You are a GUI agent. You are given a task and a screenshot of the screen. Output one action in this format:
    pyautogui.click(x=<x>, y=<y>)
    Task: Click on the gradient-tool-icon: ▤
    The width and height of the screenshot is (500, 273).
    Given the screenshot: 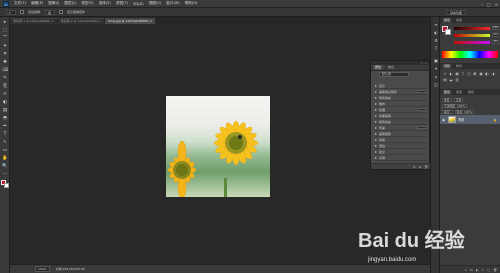 What is the action you would take?
    pyautogui.click(x=5, y=110)
    